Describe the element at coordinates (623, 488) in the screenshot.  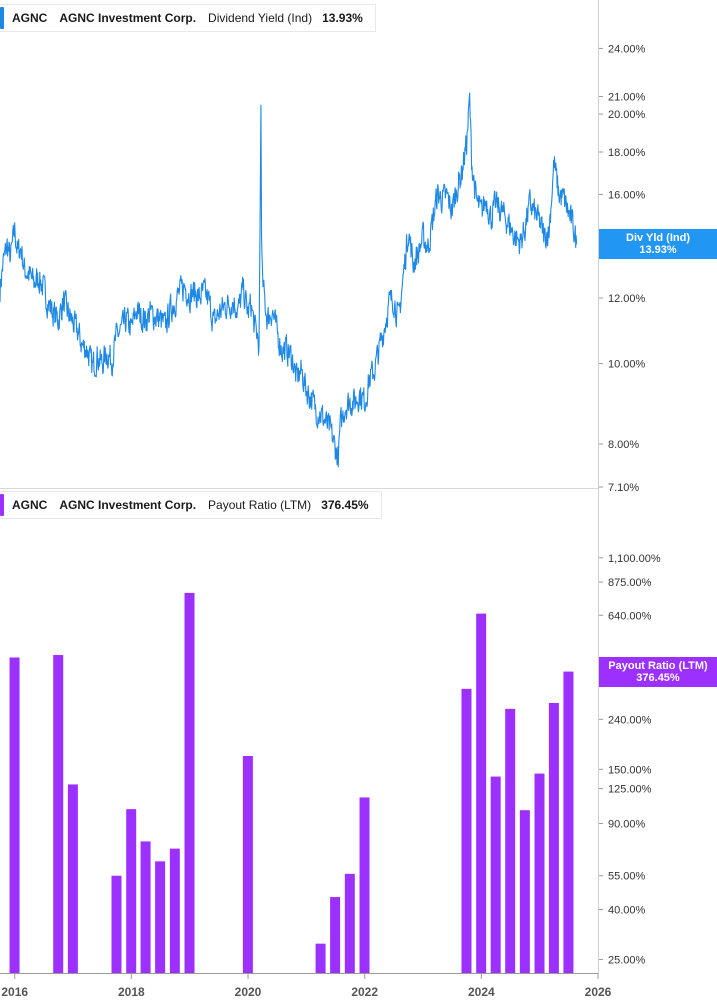
I see `top-y-tick-label: 7.10%` at that location.